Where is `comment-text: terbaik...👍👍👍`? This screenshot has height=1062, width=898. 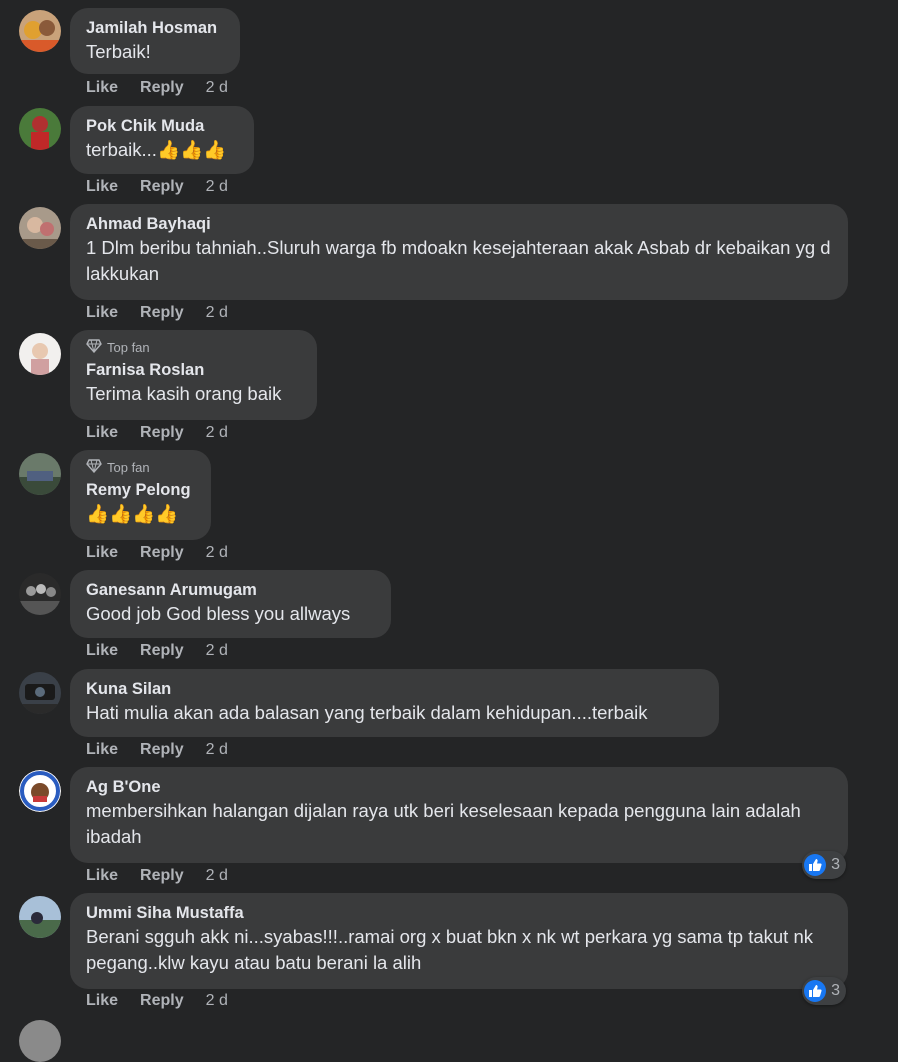
comment-text: terbaik...👍👍👍 is located at coordinates (156, 149).